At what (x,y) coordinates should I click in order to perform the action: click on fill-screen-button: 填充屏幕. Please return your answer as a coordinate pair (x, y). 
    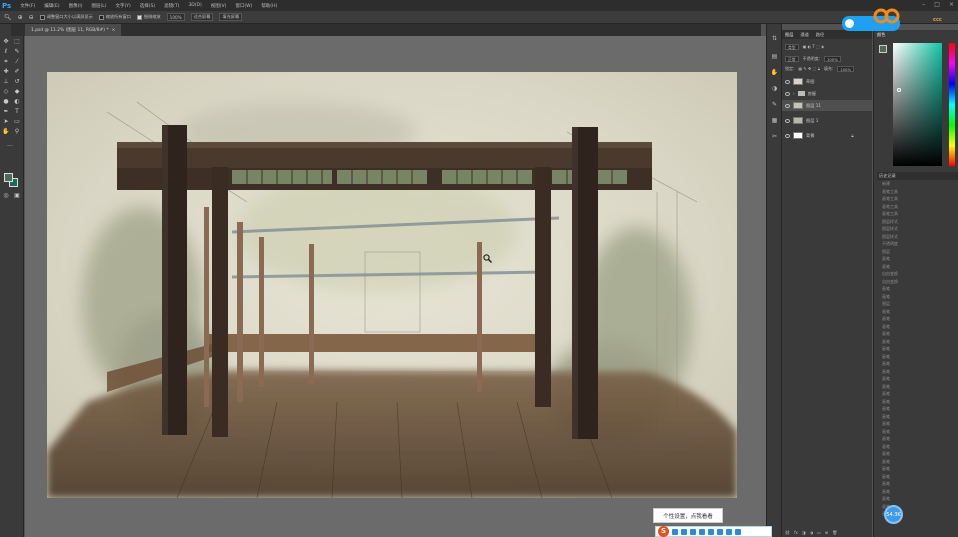
    Looking at the image, I should click on (231, 17).